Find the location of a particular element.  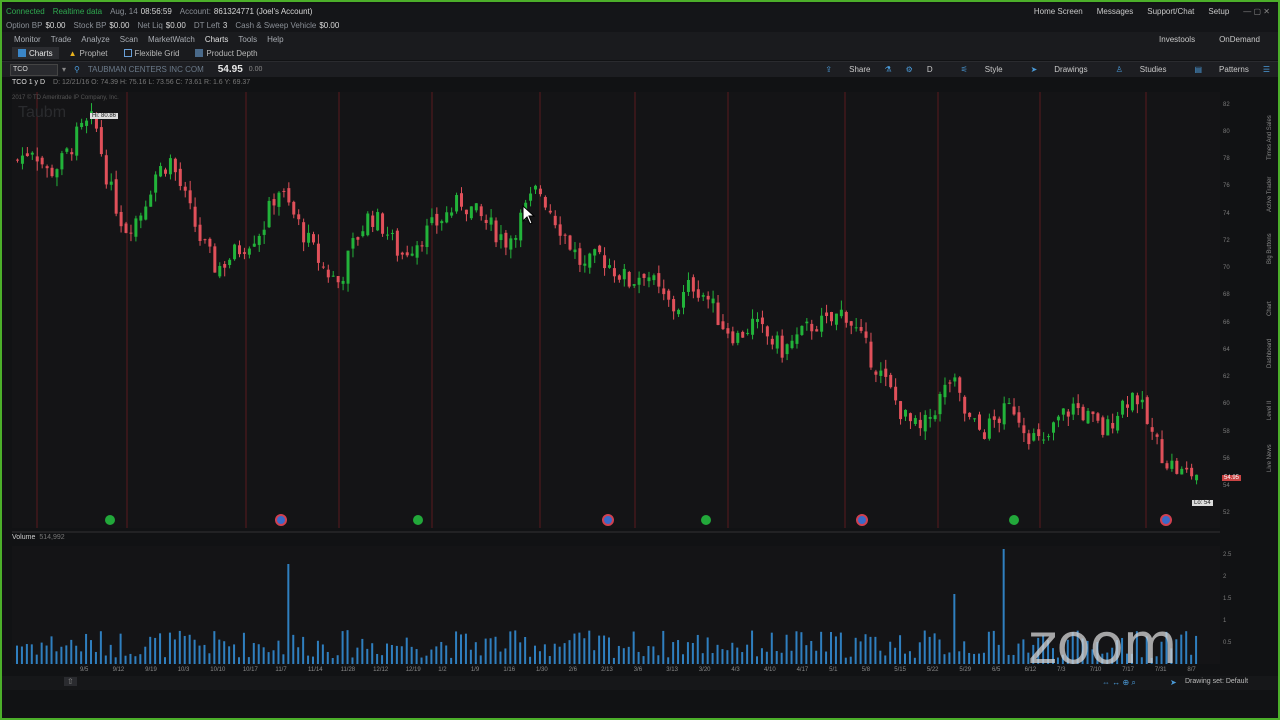

sidebar-tab: Dashboard is located at coordinates (1270, 353).